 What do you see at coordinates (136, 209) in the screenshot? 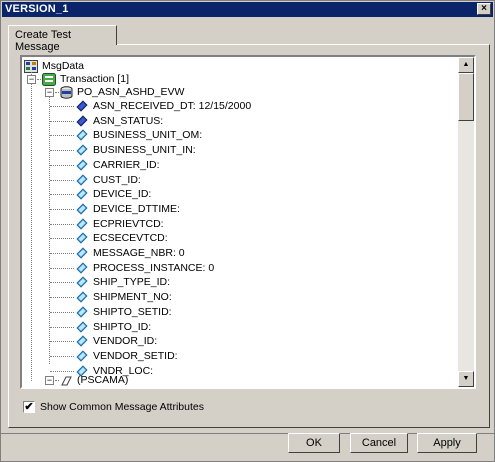
I see `tree-item-label: DEVICE_DTTIME:` at bounding box center [136, 209].